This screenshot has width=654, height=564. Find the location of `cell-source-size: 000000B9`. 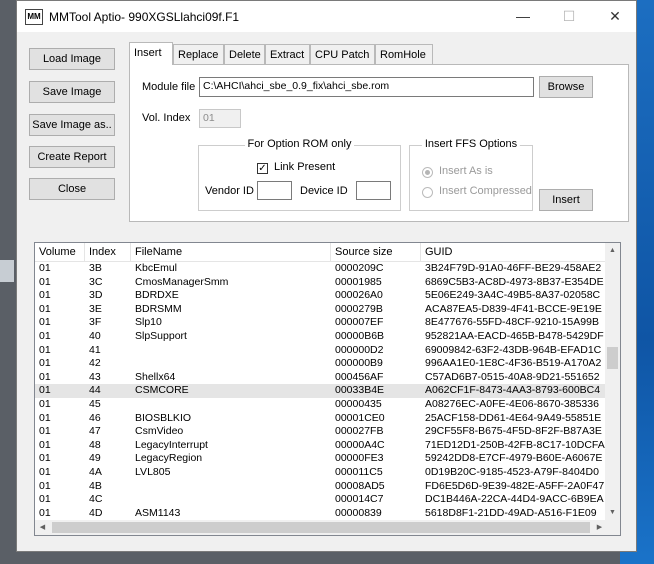

cell-source-size: 000000B9 is located at coordinates (359, 363).